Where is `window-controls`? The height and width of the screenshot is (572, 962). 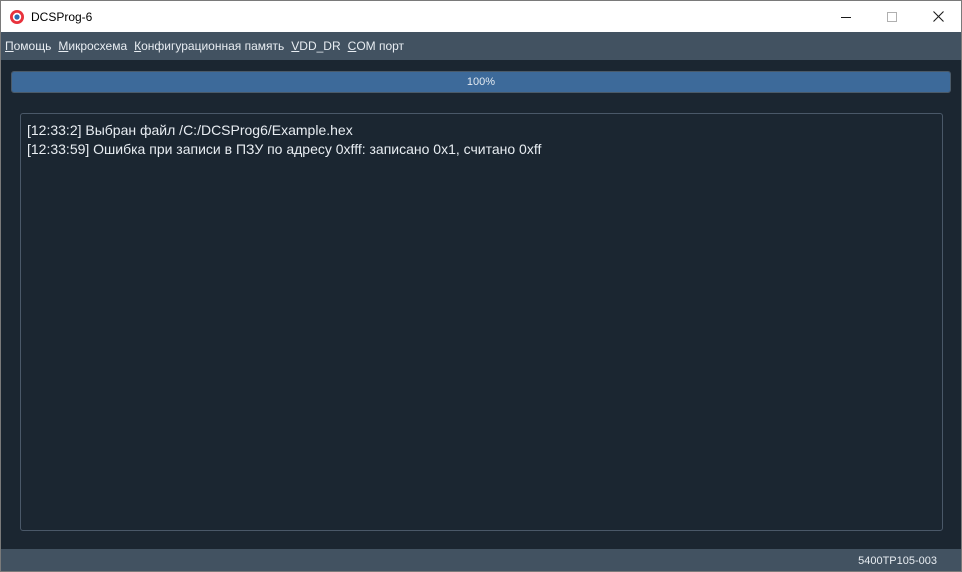 window-controls is located at coordinates (892, 16).